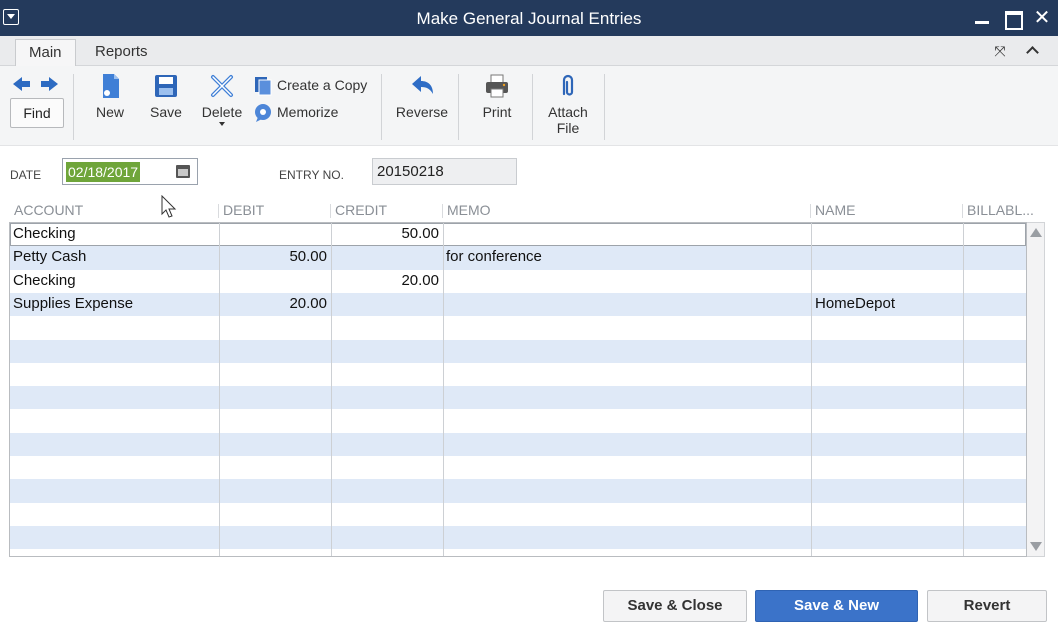 The image size is (1058, 630). What do you see at coordinates (222, 99) in the screenshot?
I see `delete-button: Delete` at bounding box center [222, 99].